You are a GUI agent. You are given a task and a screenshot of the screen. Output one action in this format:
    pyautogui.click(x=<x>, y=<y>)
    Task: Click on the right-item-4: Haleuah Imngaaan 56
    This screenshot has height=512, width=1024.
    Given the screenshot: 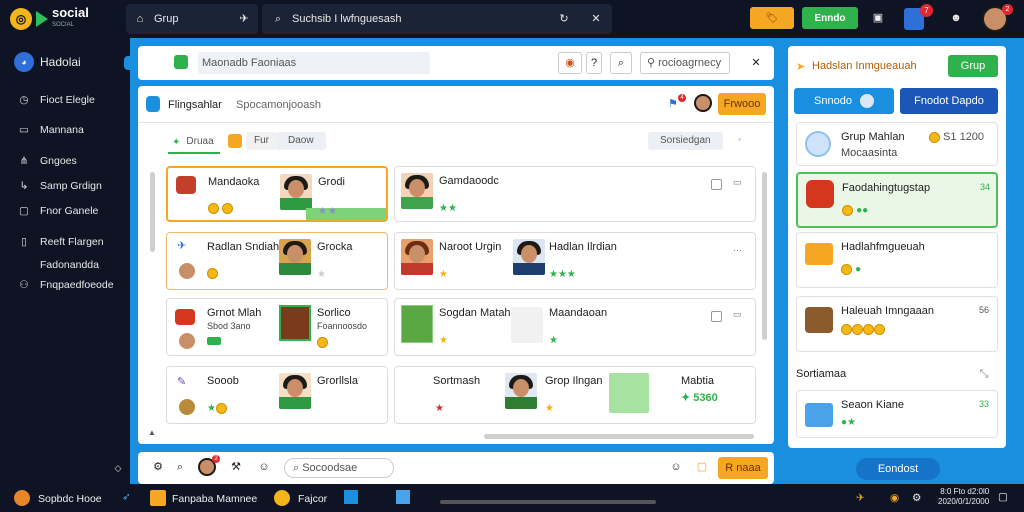 What is the action you would take?
    pyautogui.click(x=897, y=324)
    